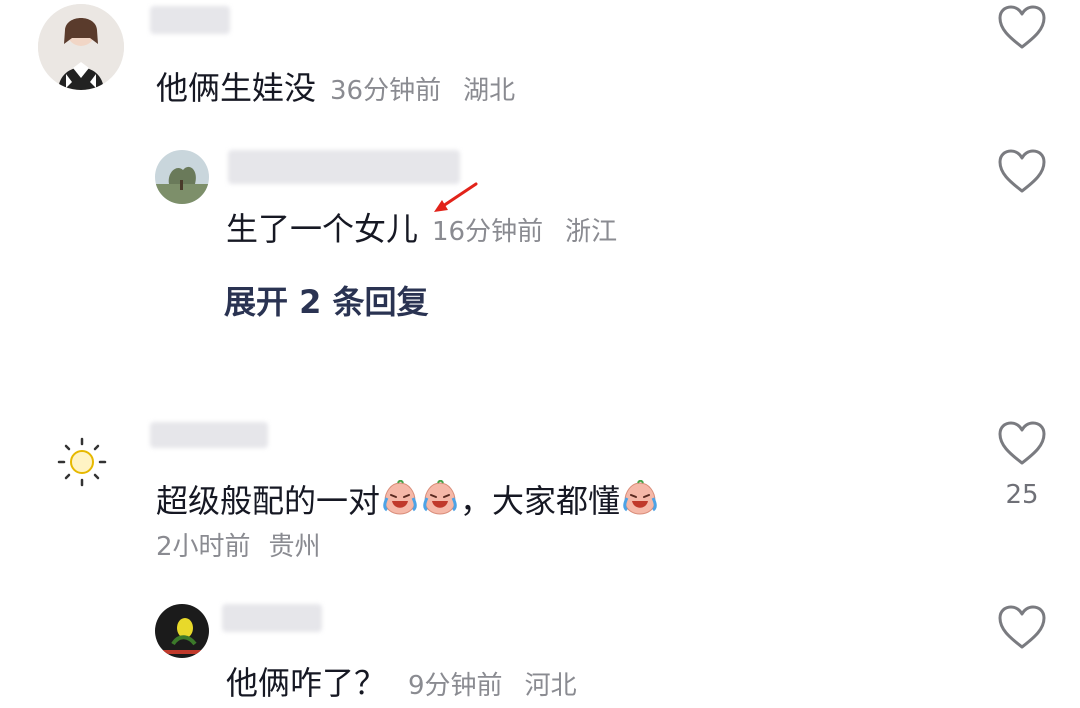 This screenshot has width=1080, height=708. I want to click on reply-text: 他俩咋了？ 9分钟前 河北, so click(401, 684).